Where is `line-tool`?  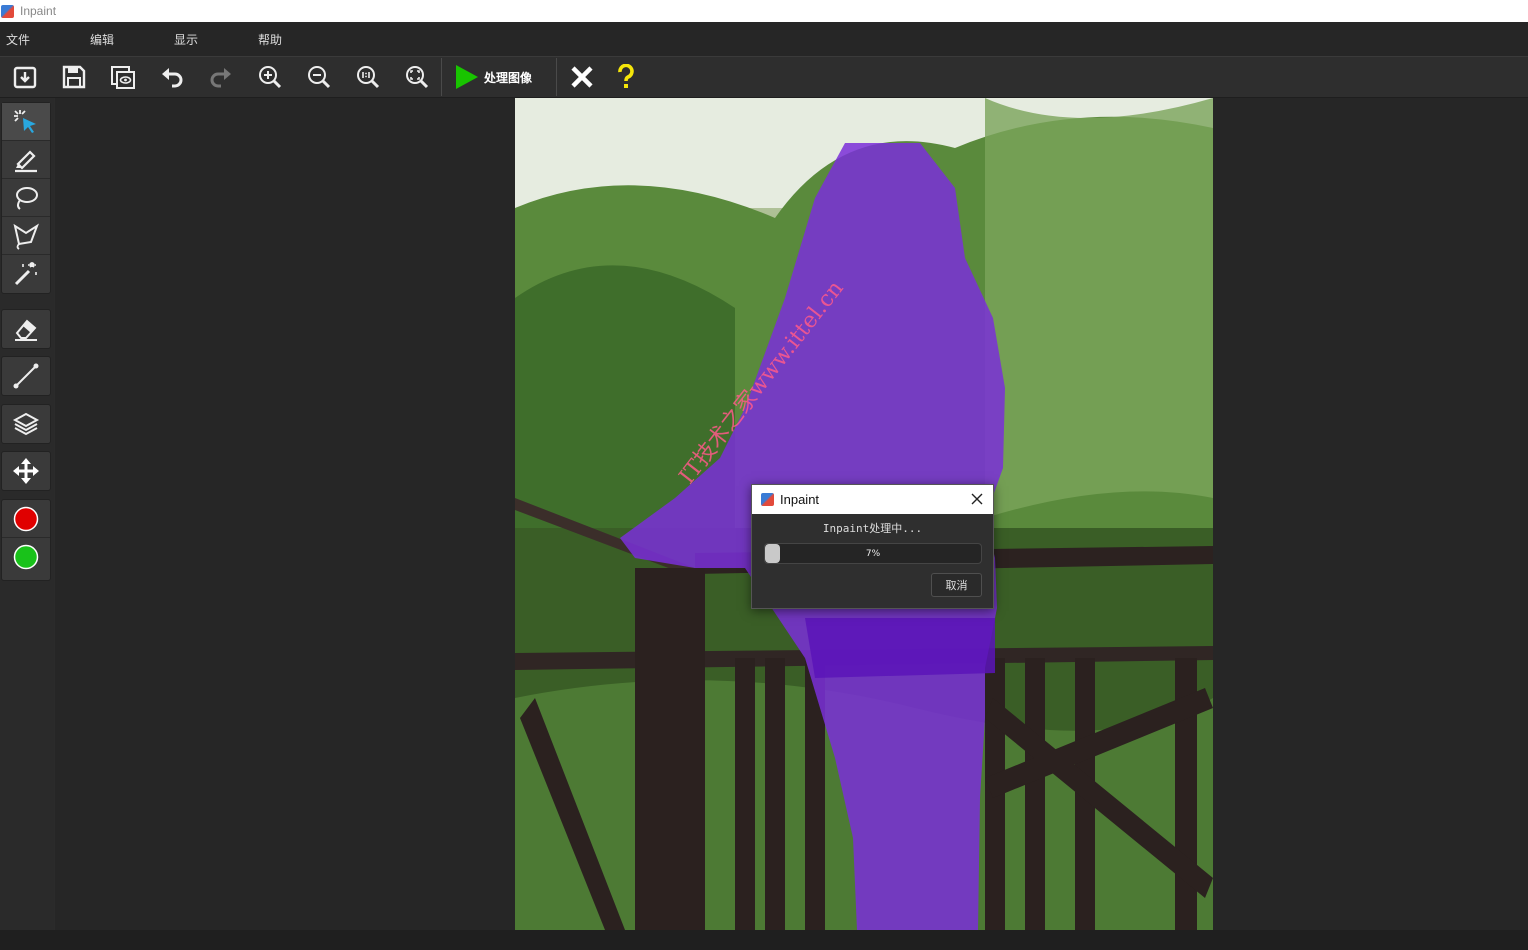 line-tool is located at coordinates (26, 376).